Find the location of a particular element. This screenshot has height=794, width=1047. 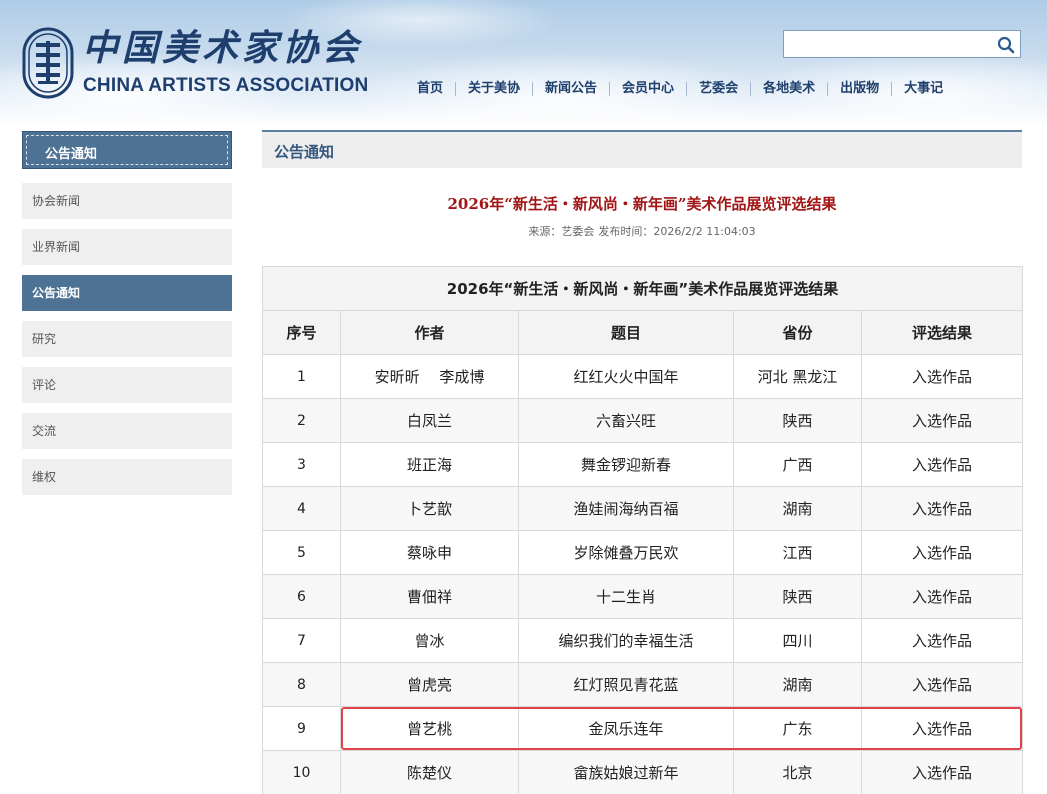

cell-title: 舞金锣迎新春 is located at coordinates (626, 464).